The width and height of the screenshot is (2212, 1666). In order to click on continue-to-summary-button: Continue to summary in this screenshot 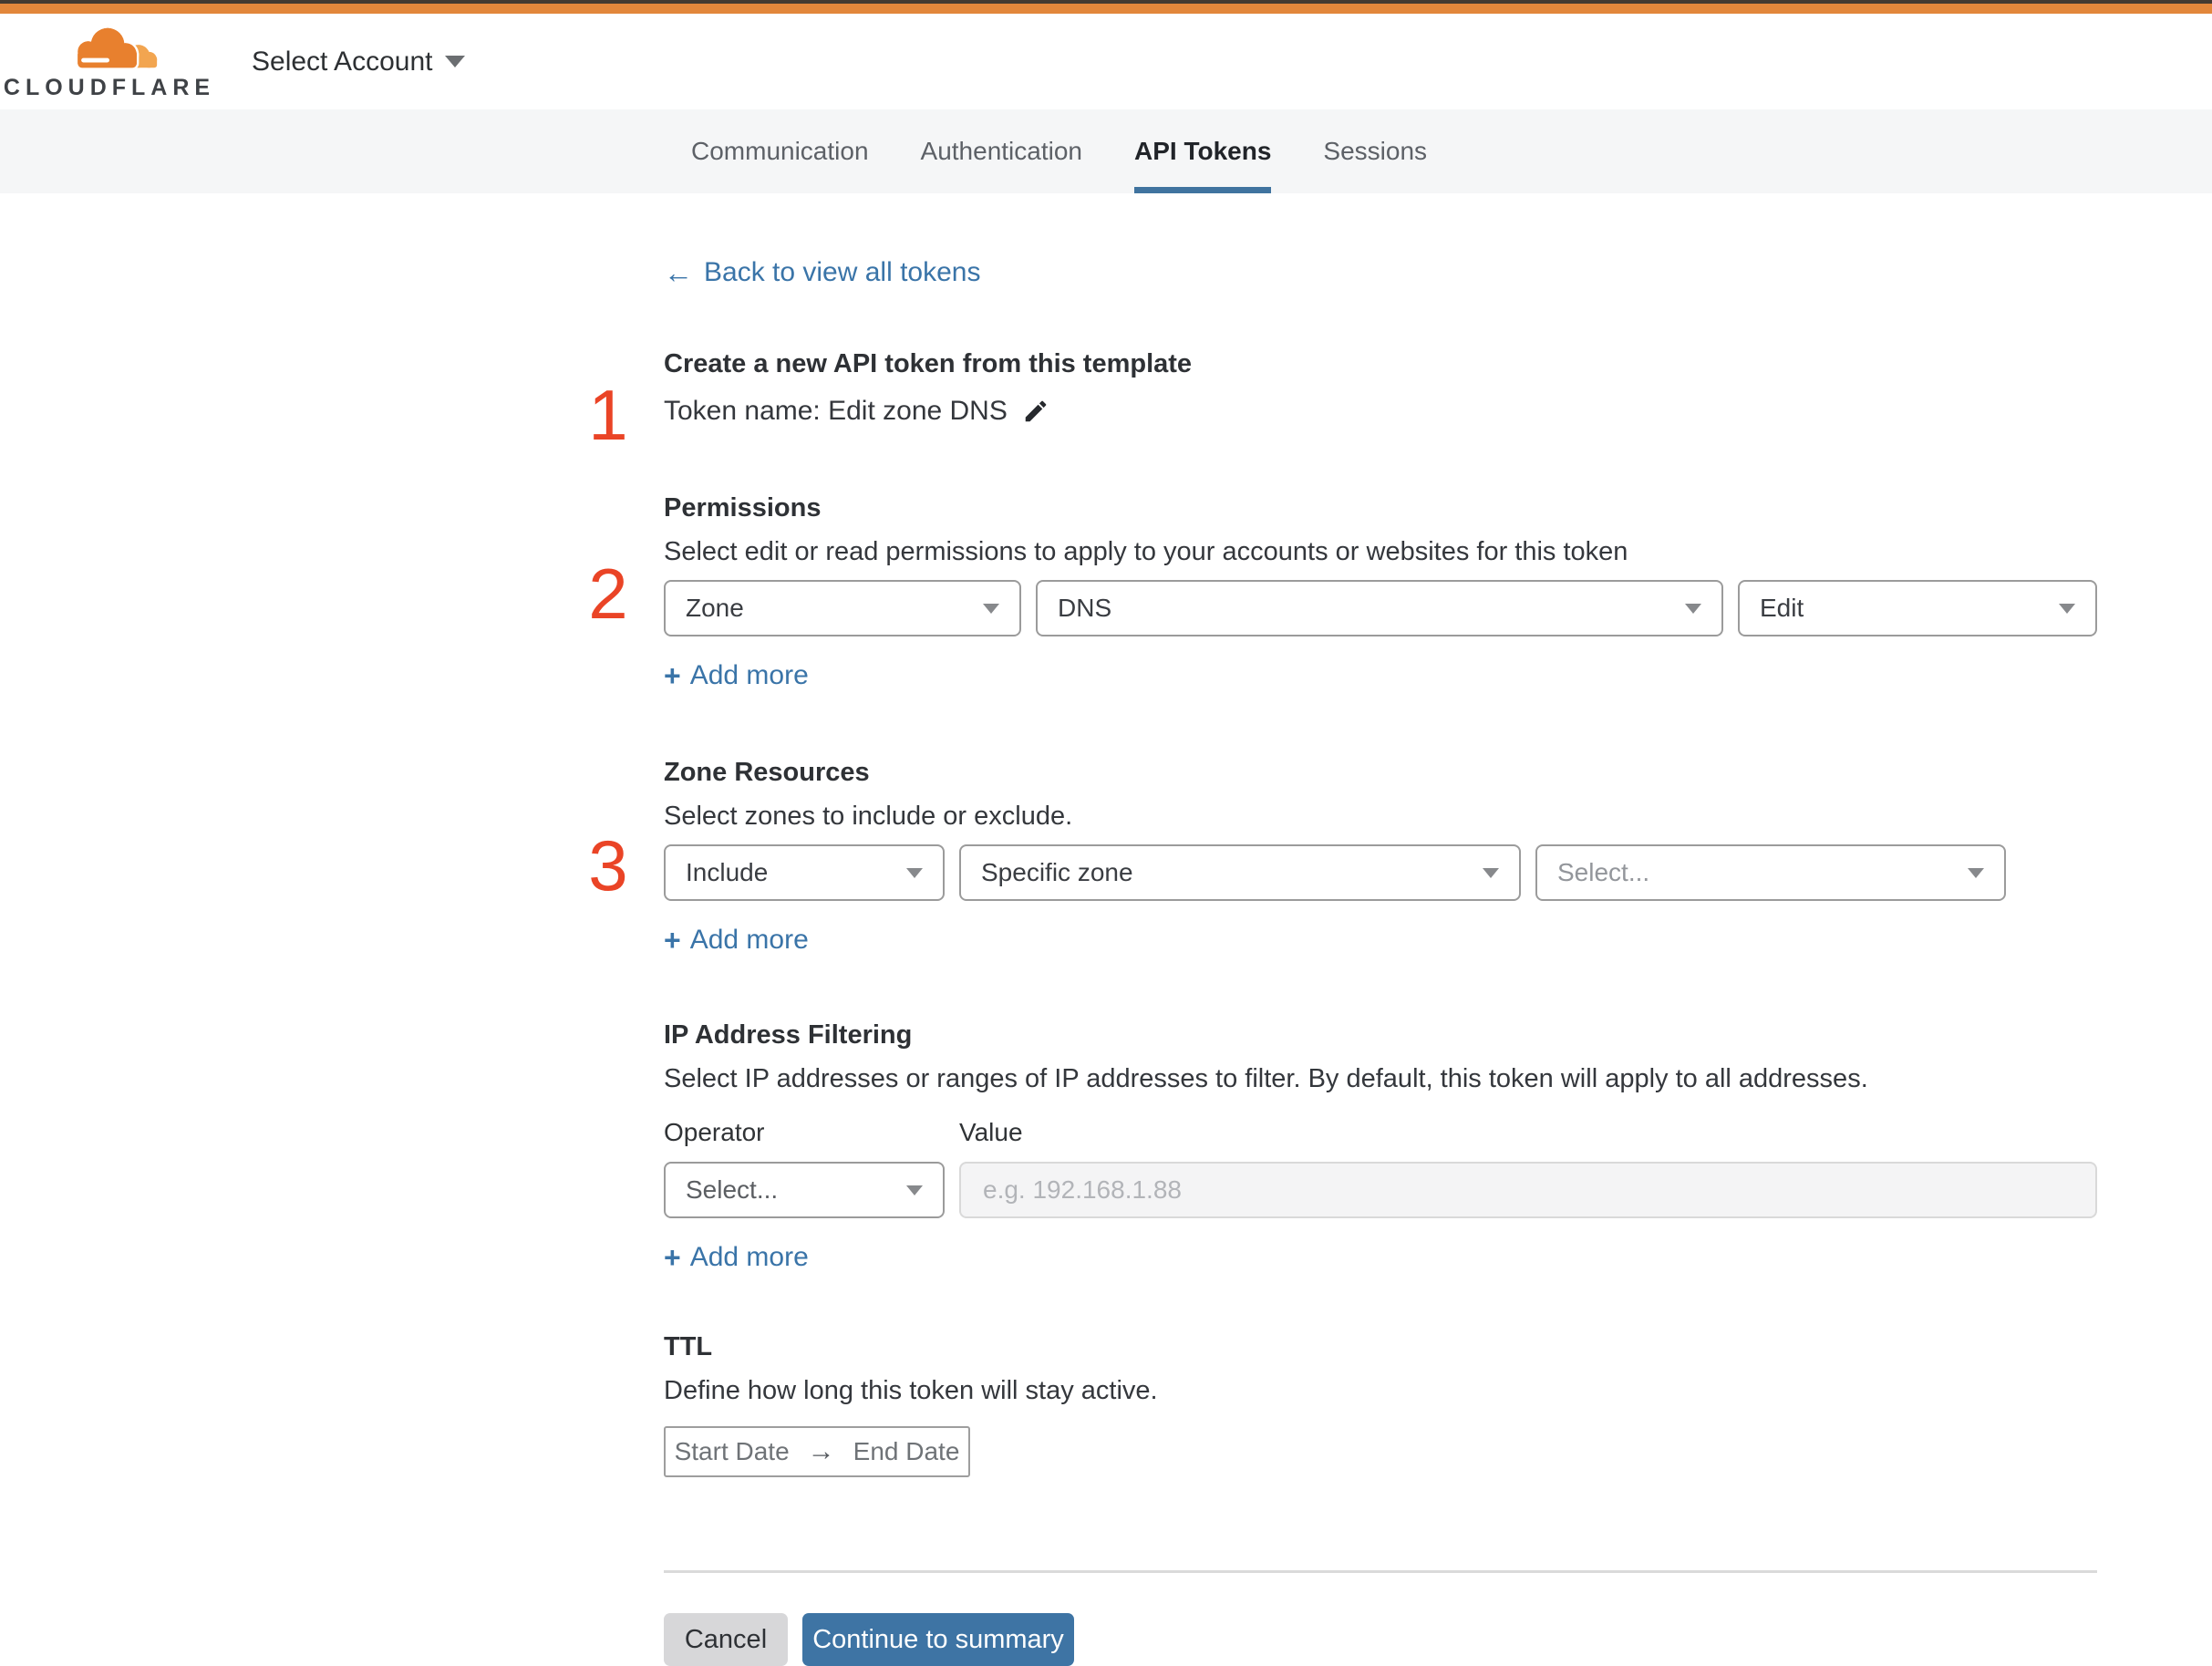, I will do `click(938, 1640)`.